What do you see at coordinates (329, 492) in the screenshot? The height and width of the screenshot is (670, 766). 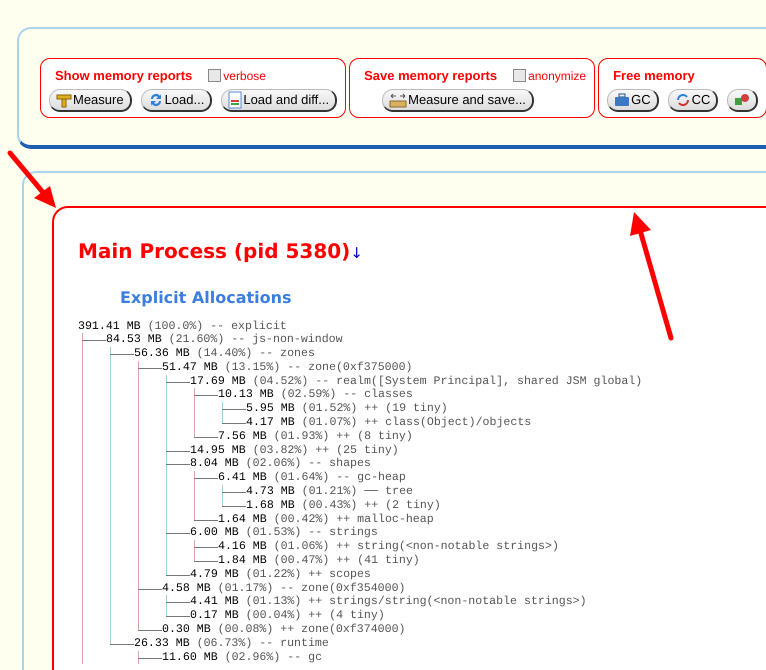 I see `memory-entry: 4.73 MB (01.21%) ── tree` at bounding box center [329, 492].